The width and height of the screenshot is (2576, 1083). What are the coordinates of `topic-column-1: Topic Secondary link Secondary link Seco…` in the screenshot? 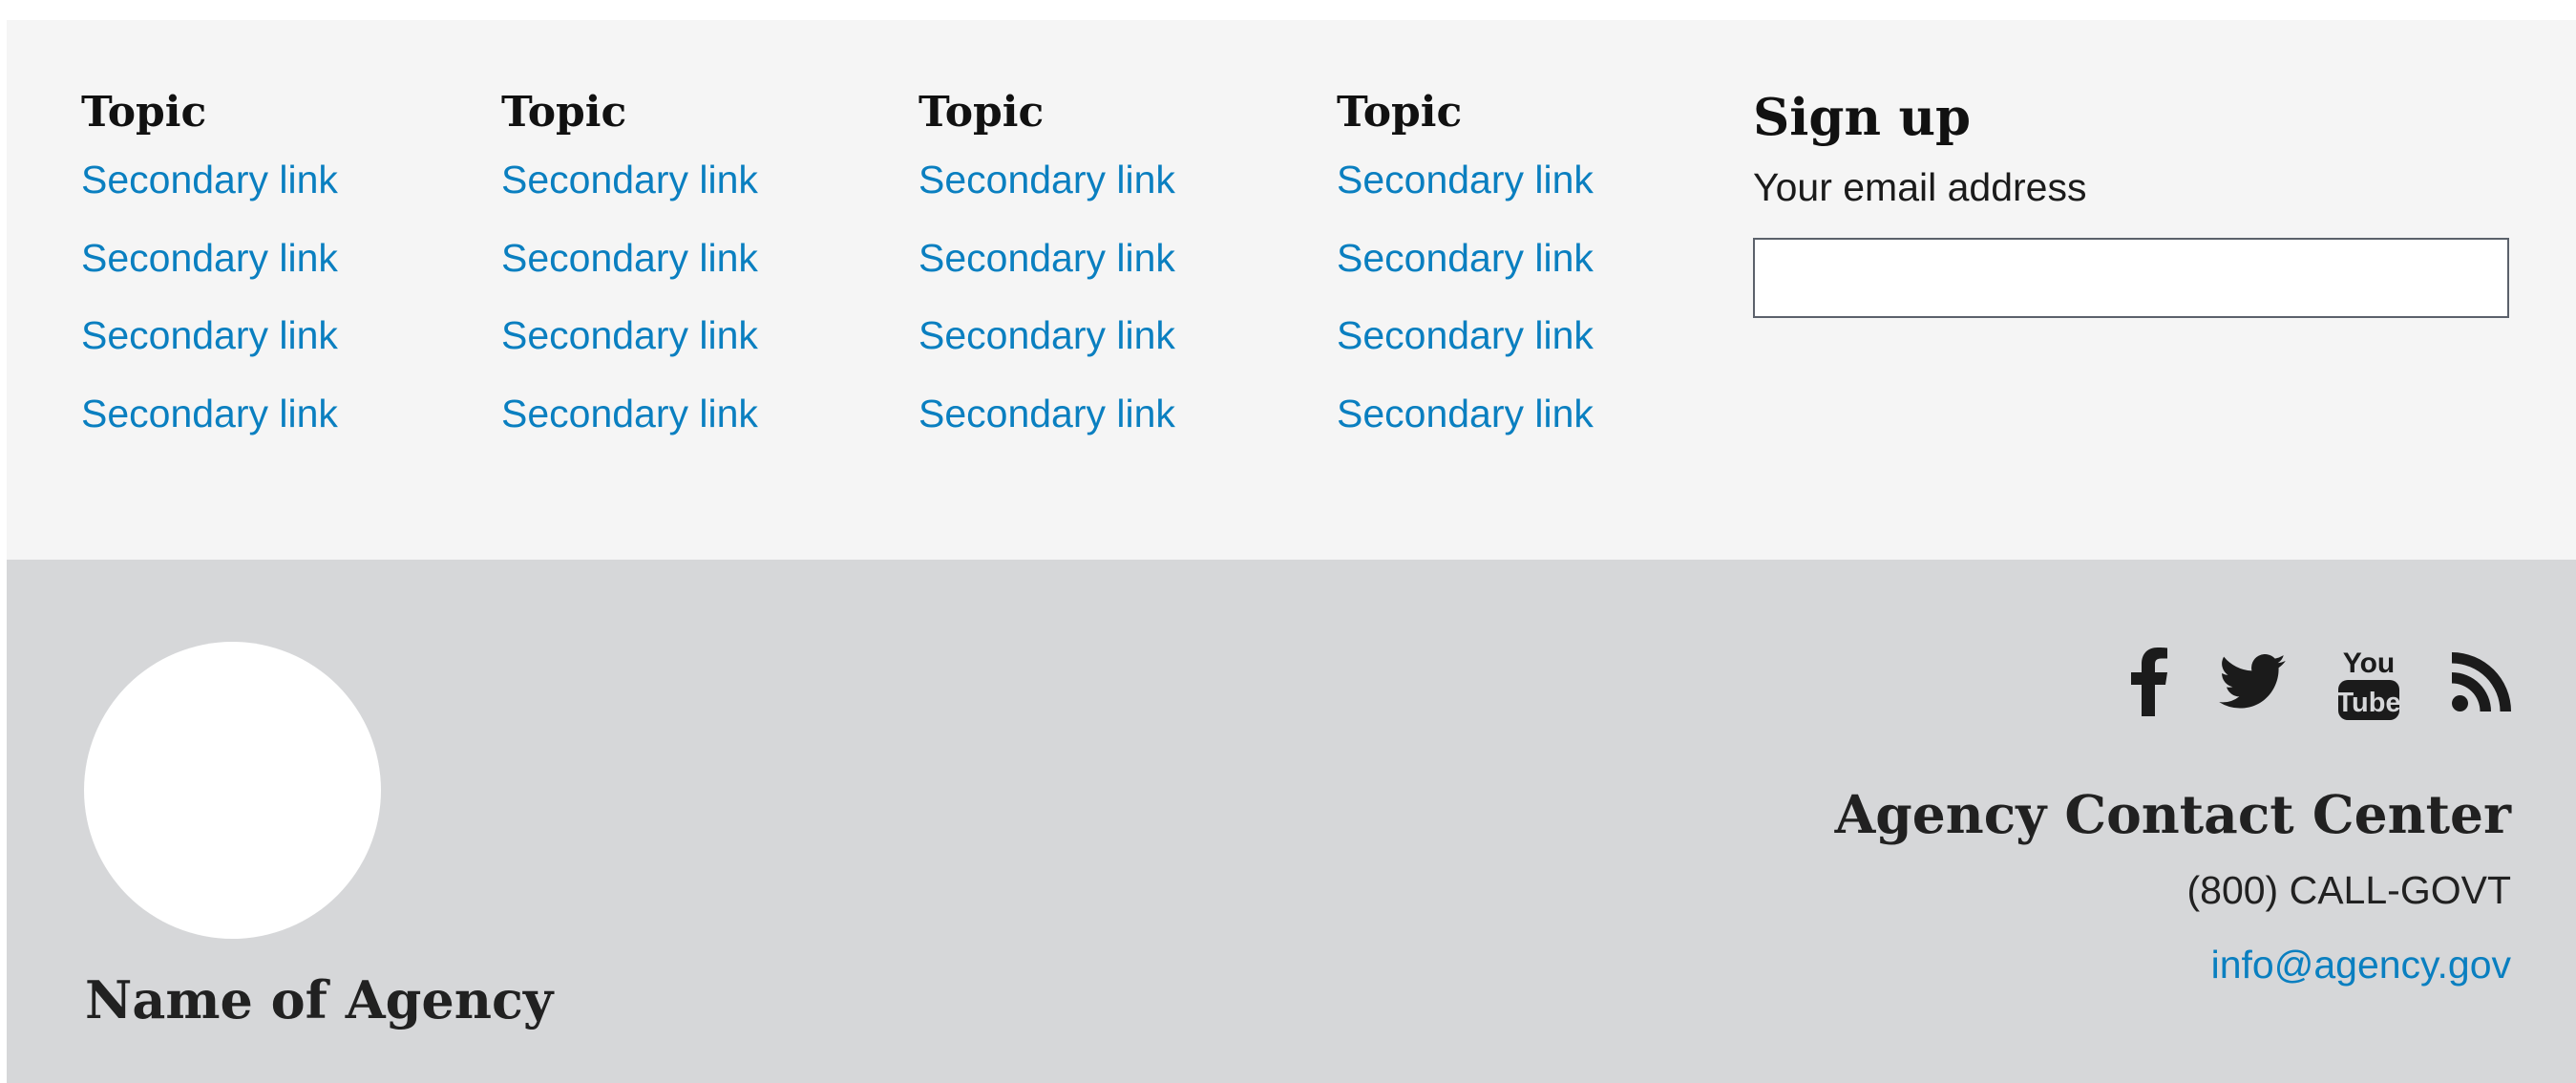 It's located at (209, 277).